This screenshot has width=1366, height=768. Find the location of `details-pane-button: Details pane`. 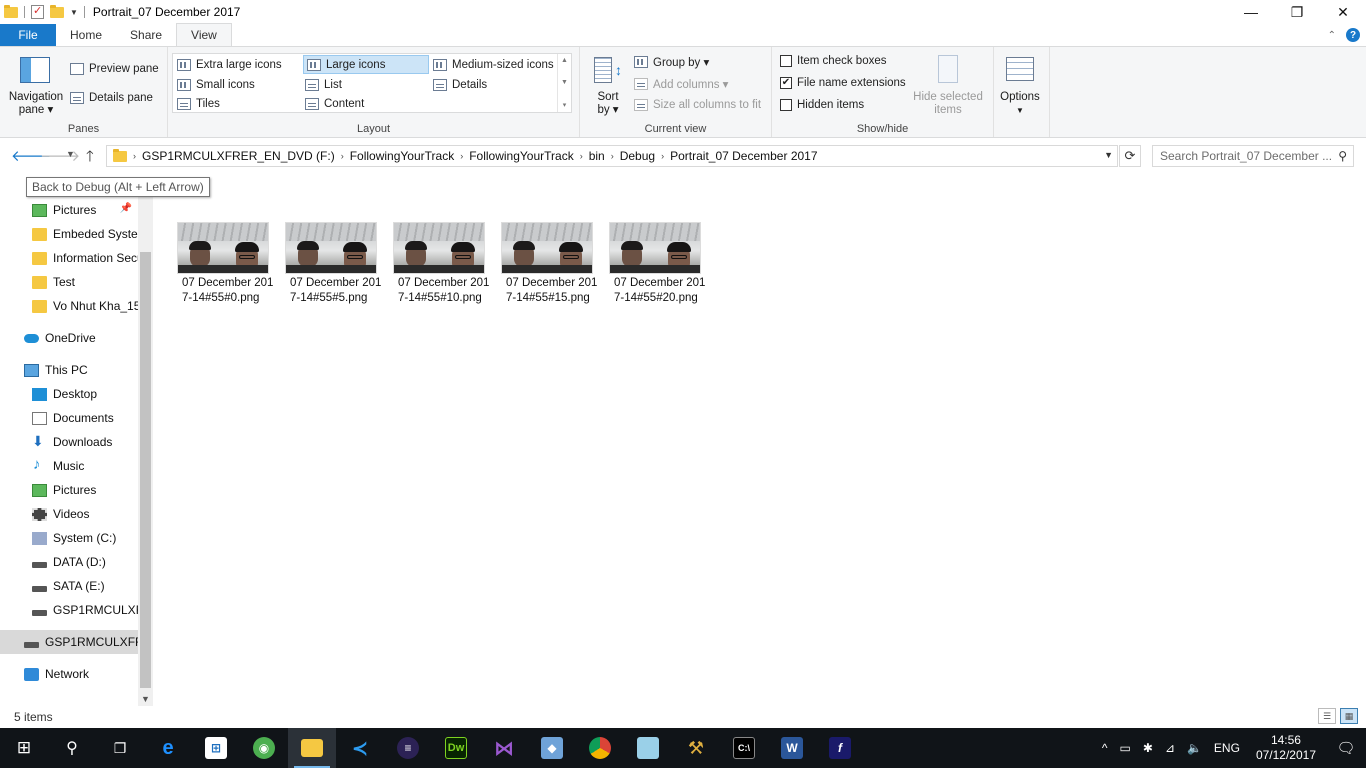

details-pane-button: Details pane is located at coordinates (111, 98).